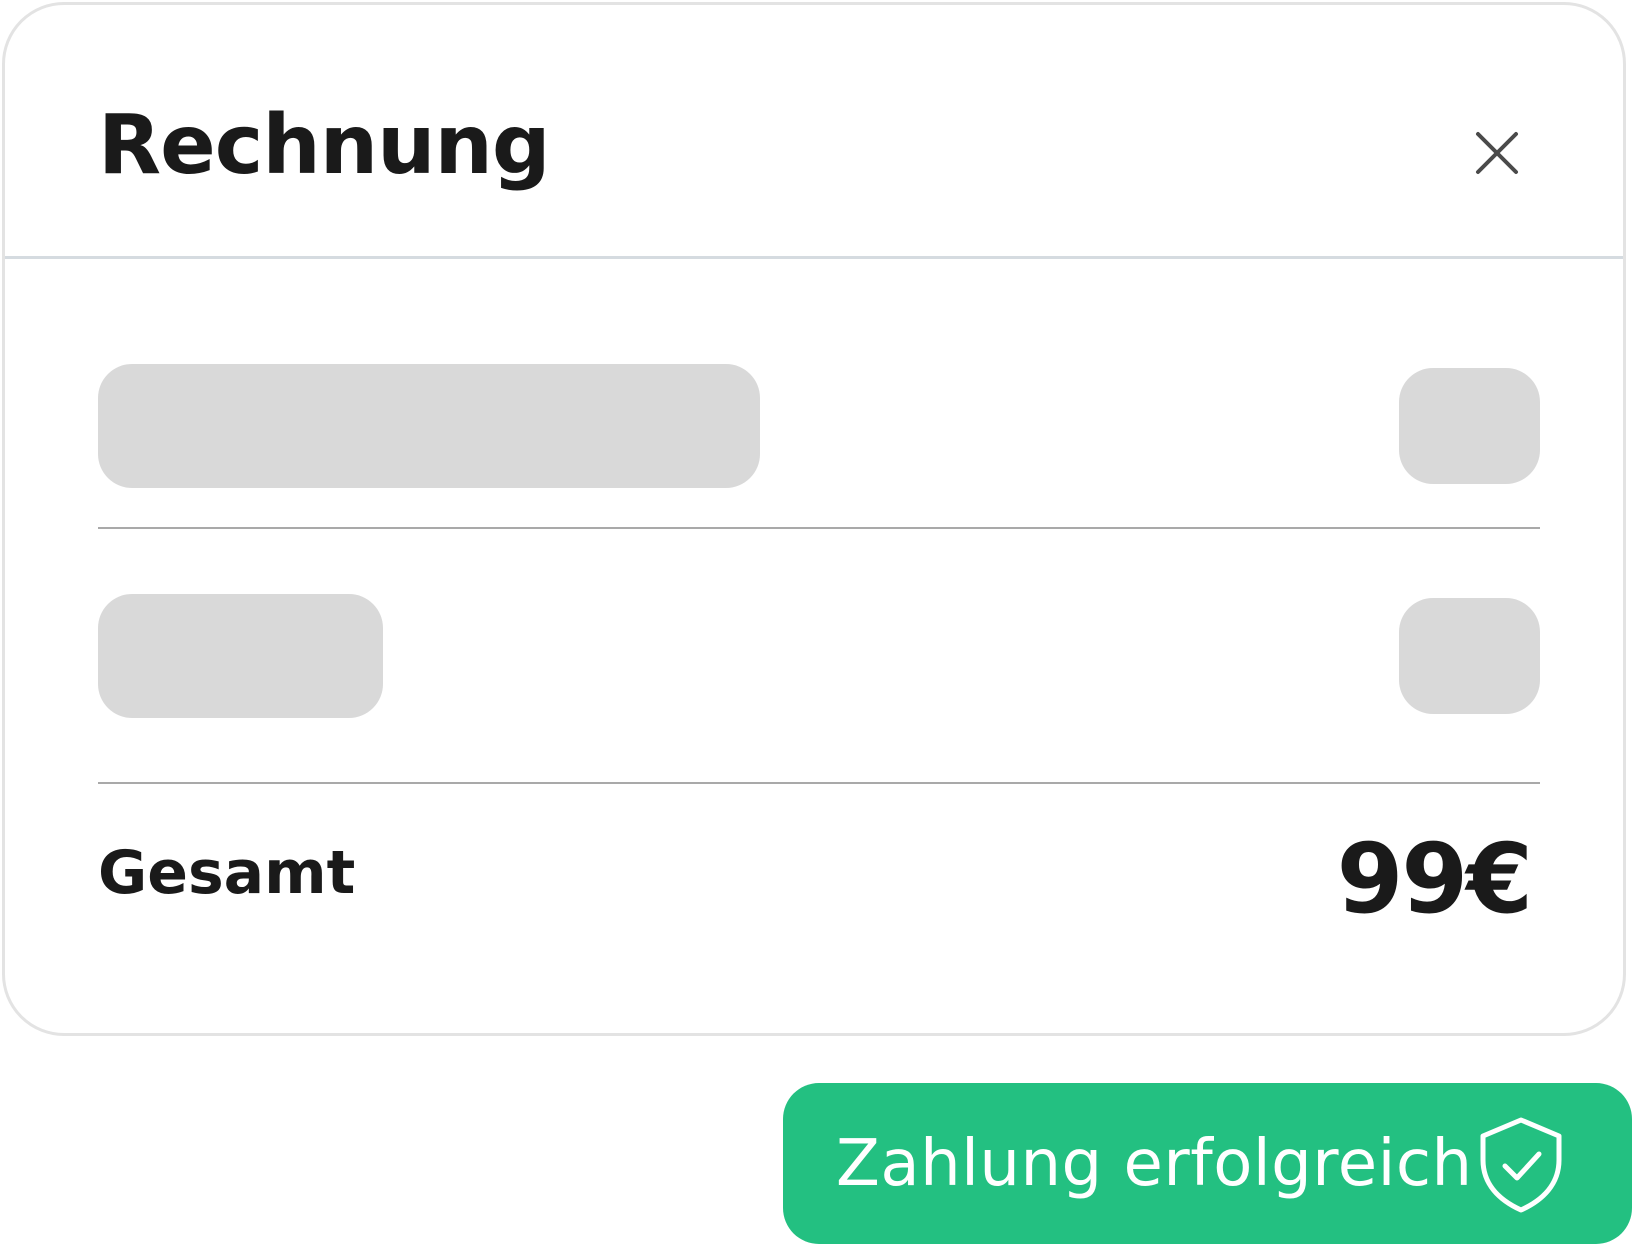  I want to click on line-item-1-name-placeholder, so click(429, 426).